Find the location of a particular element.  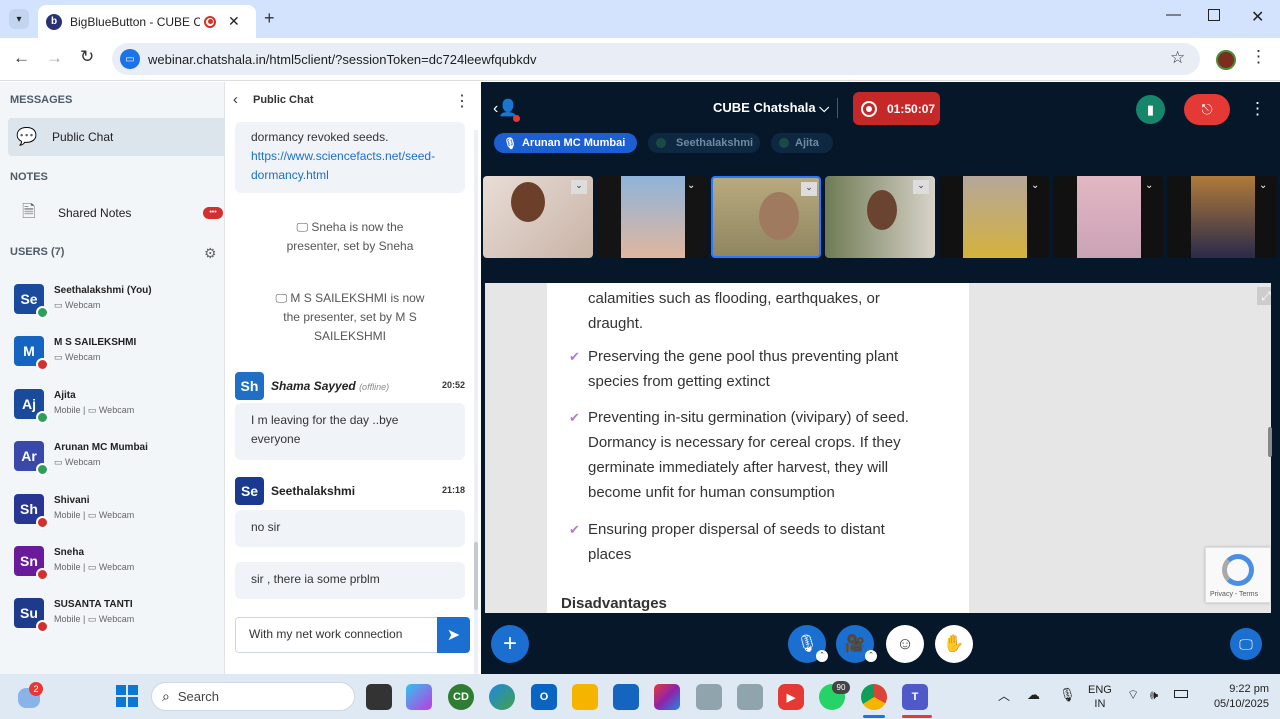

user-list-item: Sh Shivani Mobile | ▭ Webcam is located at coordinates (112, 514).